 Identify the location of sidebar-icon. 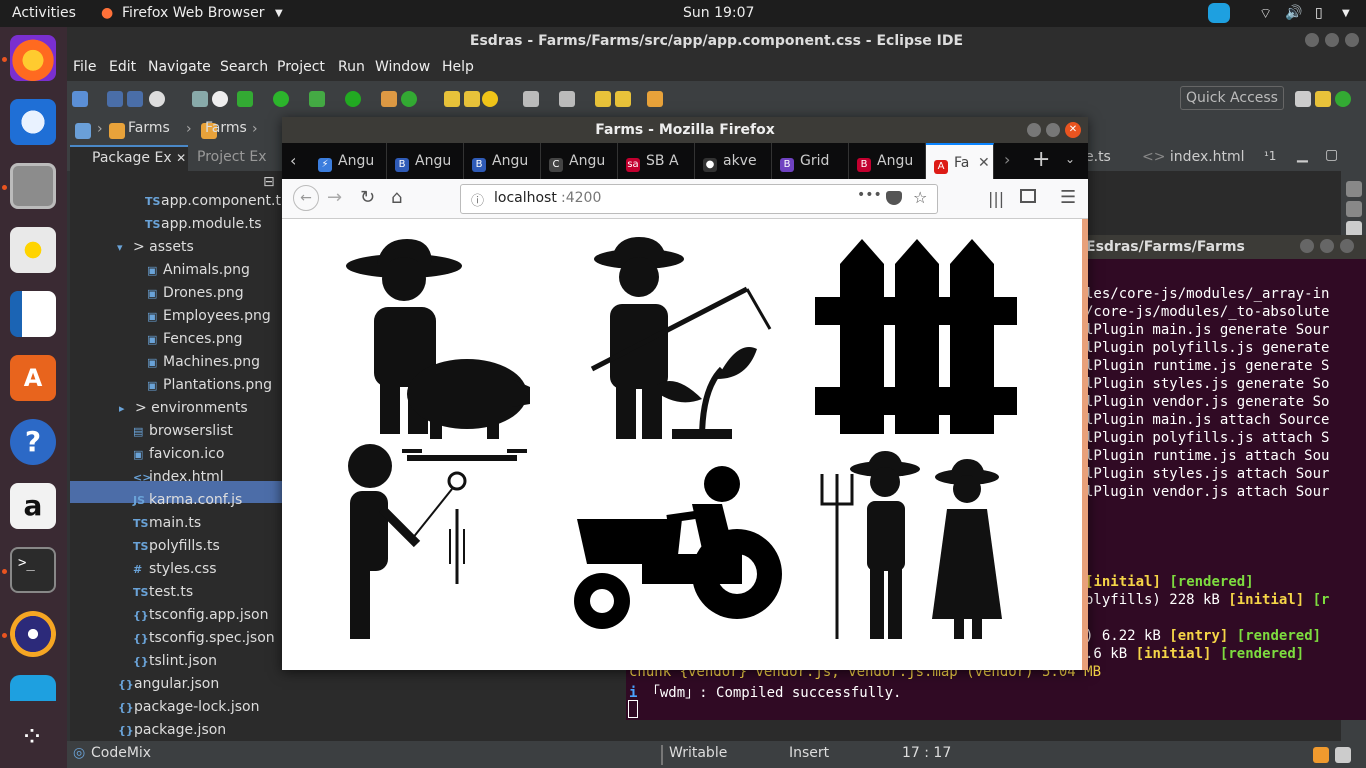
(1028, 196).